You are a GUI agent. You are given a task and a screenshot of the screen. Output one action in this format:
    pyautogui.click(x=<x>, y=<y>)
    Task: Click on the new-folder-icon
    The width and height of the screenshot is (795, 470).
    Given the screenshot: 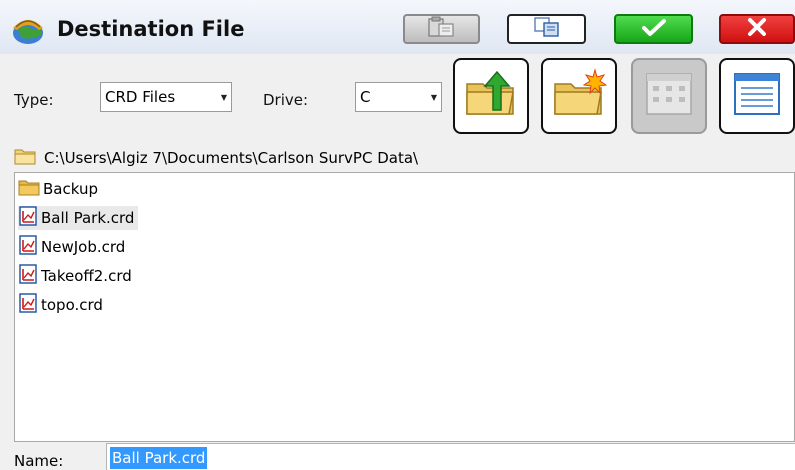 What is the action you would take?
    pyautogui.click(x=579, y=96)
    